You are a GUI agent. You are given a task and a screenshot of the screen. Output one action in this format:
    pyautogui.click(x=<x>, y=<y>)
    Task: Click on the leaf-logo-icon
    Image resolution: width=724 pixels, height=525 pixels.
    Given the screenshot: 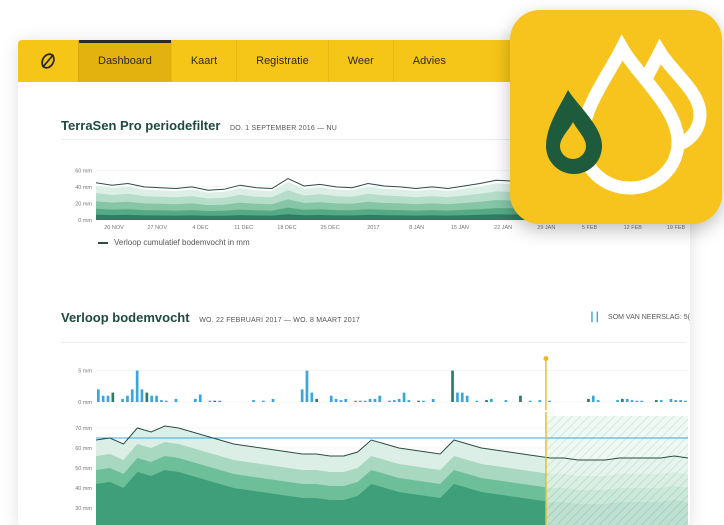 What is the action you would take?
    pyautogui.click(x=48, y=61)
    